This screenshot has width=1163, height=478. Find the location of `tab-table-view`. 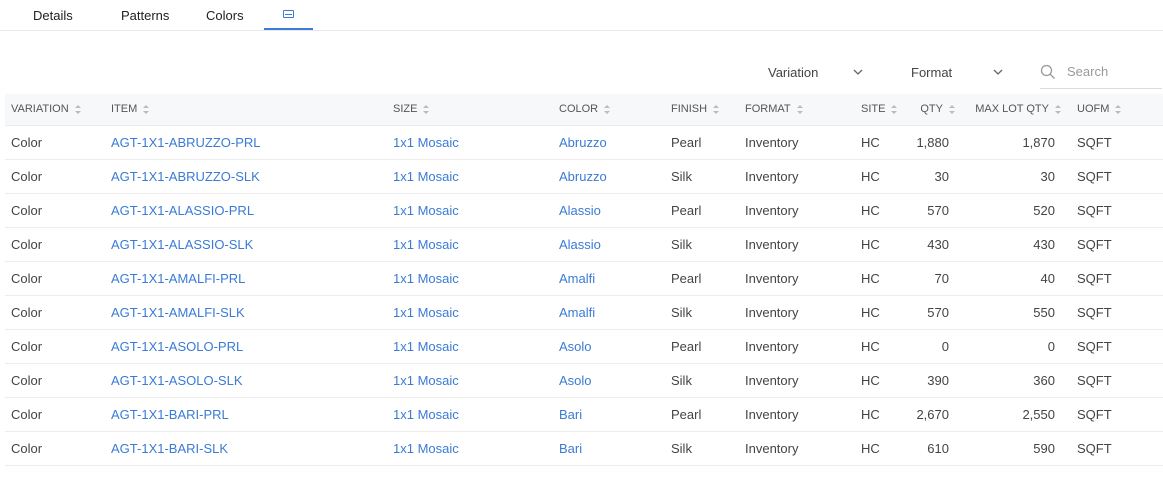

tab-table-view is located at coordinates (288, 15).